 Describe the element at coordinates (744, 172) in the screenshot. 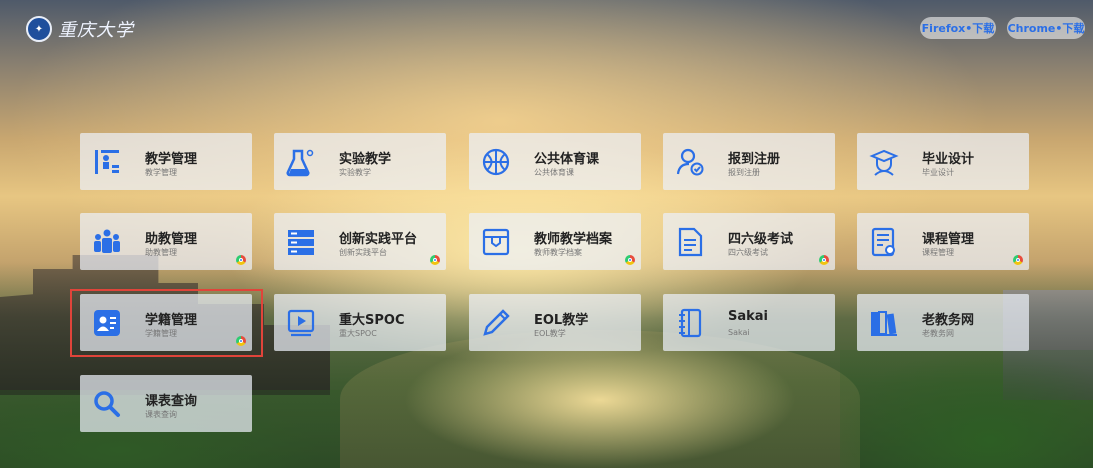

I see `tile-subtitle: 报到注册` at that location.